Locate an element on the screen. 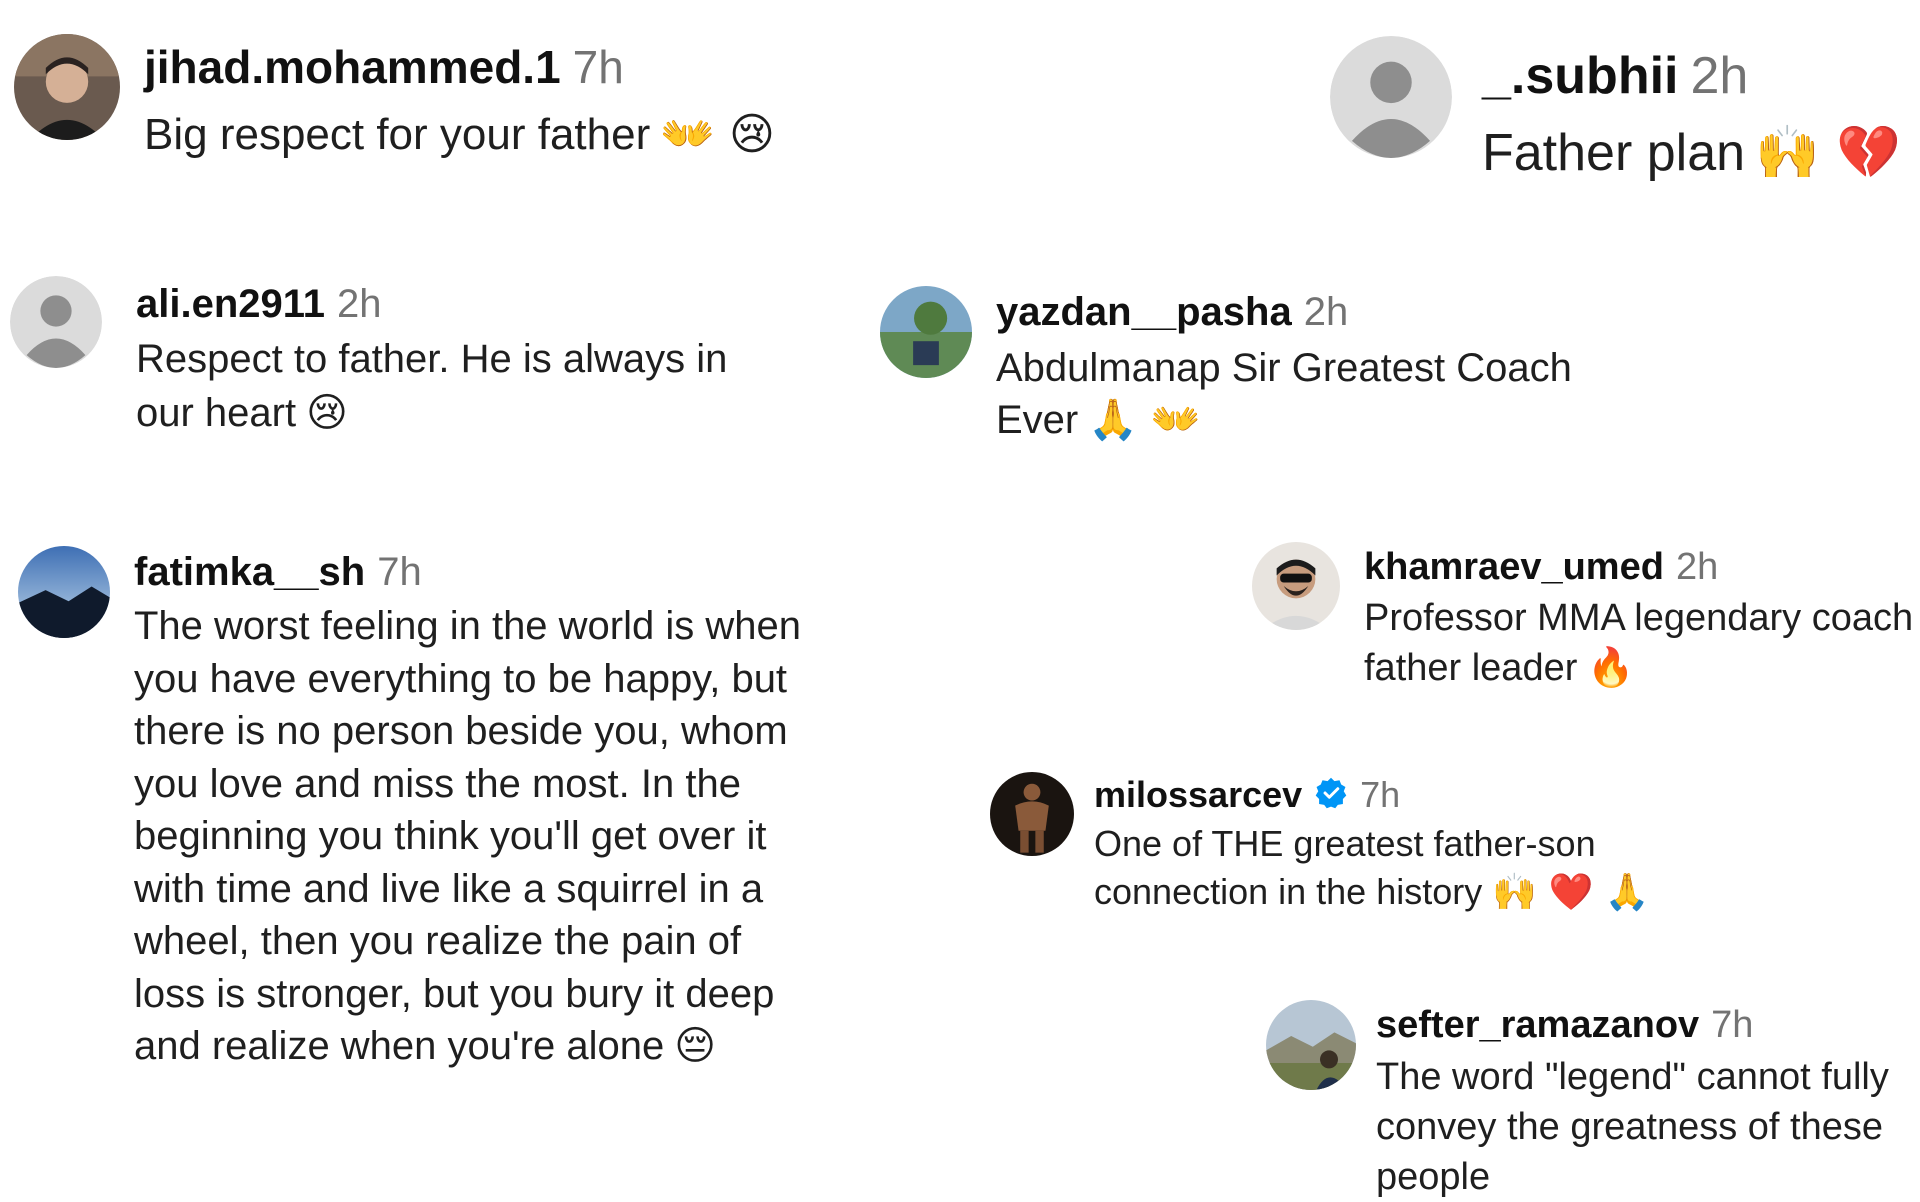 The height and width of the screenshot is (1202, 1920). comment-text-body: Abdulmanap Sir Greatest Coach Ever is located at coordinates (1284, 394).